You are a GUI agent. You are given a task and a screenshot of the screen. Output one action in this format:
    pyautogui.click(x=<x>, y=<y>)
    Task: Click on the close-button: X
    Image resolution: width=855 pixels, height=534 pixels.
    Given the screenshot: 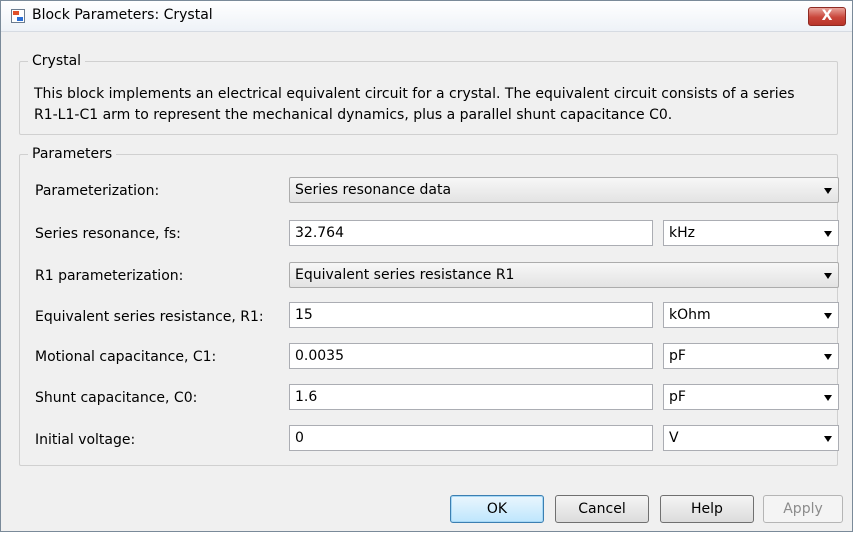 What is the action you would take?
    pyautogui.click(x=827, y=16)
    